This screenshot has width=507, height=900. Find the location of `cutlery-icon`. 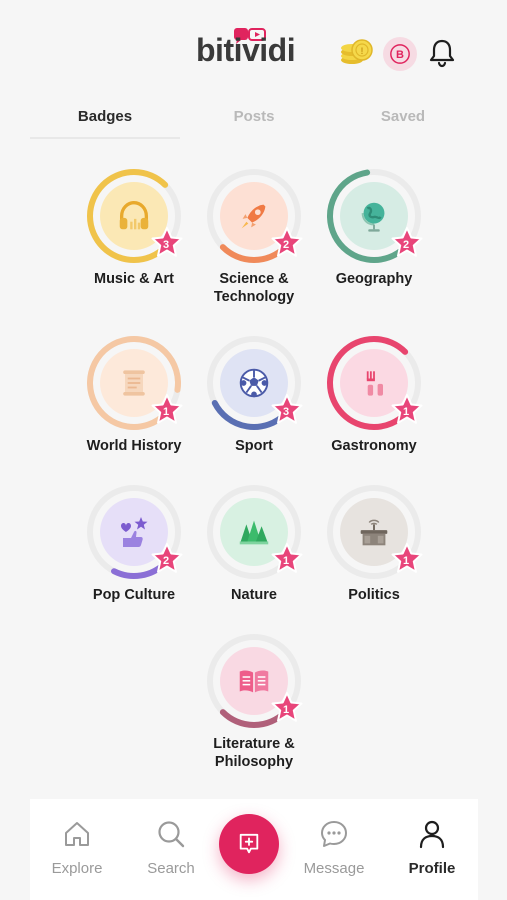

cutlery-icon is located at coordinates (374, 383).